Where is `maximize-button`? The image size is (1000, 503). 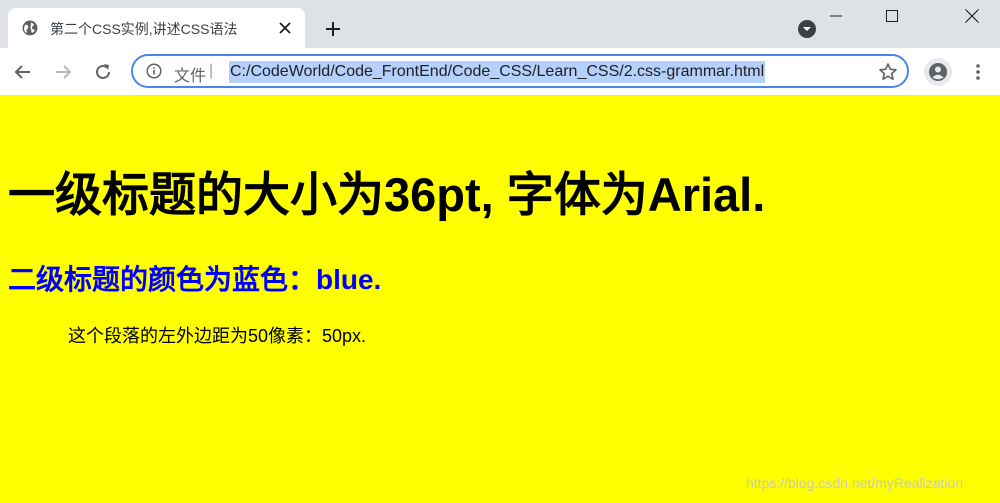
maximize-button is located at coordinates (892, 16).